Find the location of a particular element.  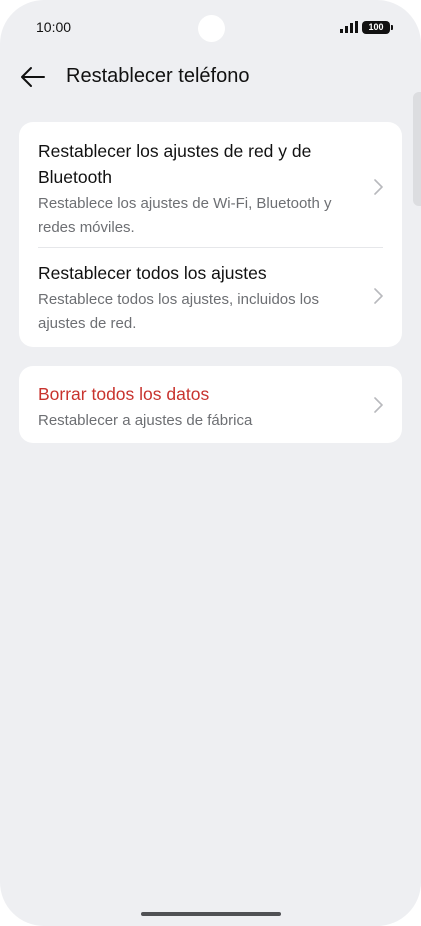

arrow-left-icon is located at coordinates (33, 77).